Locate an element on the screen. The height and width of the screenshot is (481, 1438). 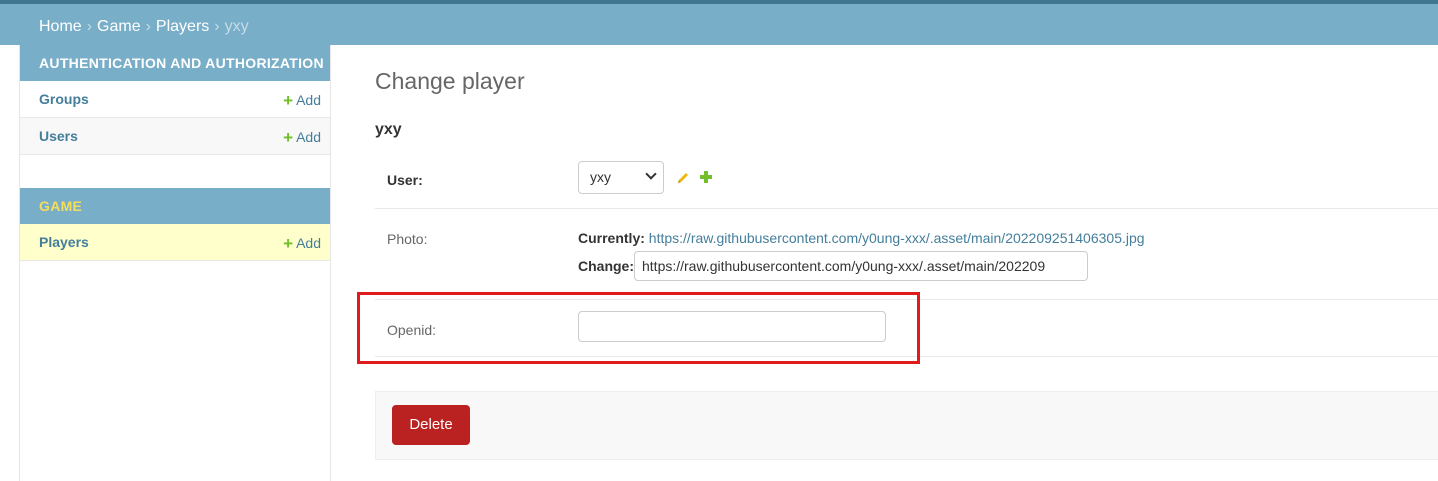
sidebar-item-players-link: Players is located at coordinates (64, 242).